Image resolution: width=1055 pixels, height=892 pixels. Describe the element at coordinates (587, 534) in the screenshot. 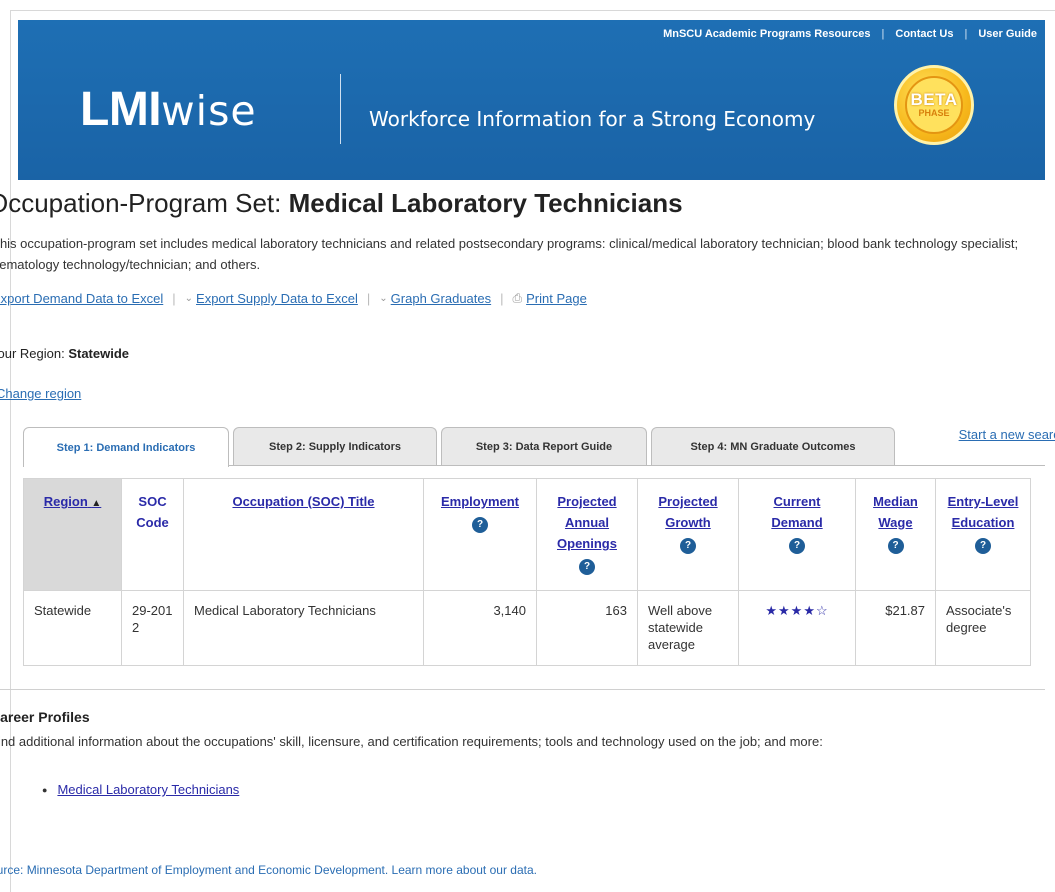

I see `col-header-projected-openings: Projected Annual Openings ?` at that location.